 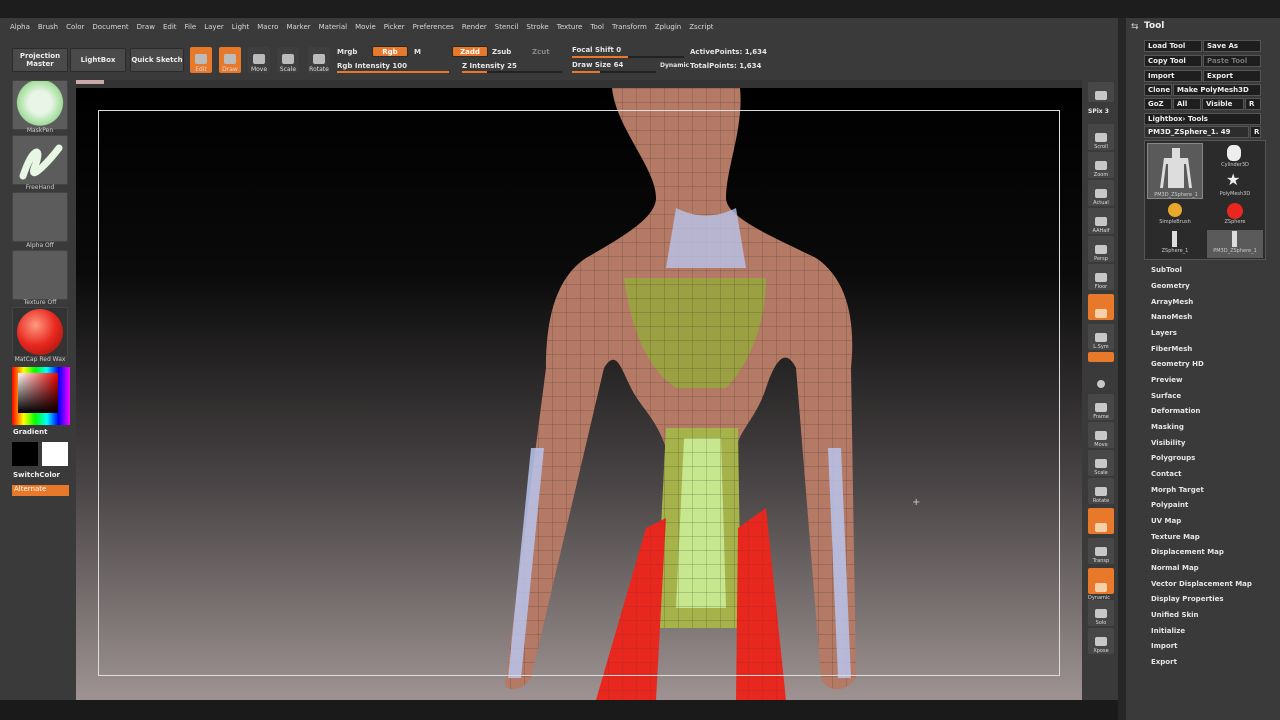 I want to click on menu-layer: Layer, so click(x=214, y=27).